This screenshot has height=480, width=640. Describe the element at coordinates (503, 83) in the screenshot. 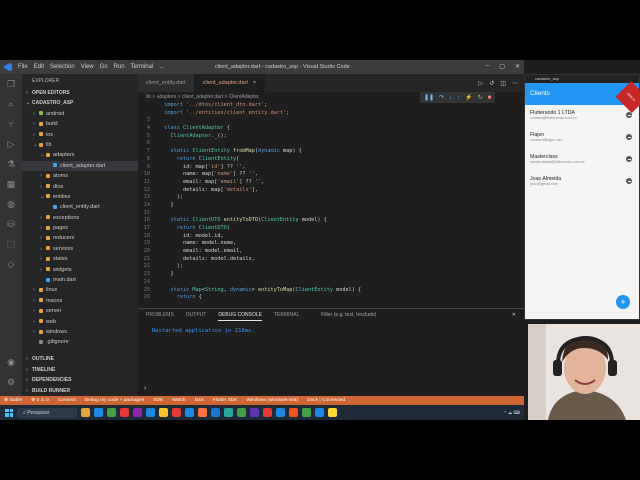

I see `split-editor-icon: ◫` at that location.